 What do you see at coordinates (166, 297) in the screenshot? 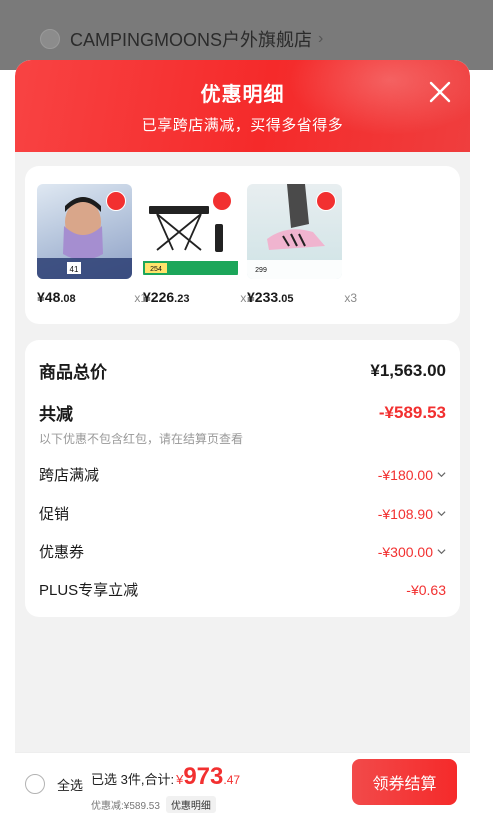
I see `product-price: ¥226.23` at bounding box center [166, 297].